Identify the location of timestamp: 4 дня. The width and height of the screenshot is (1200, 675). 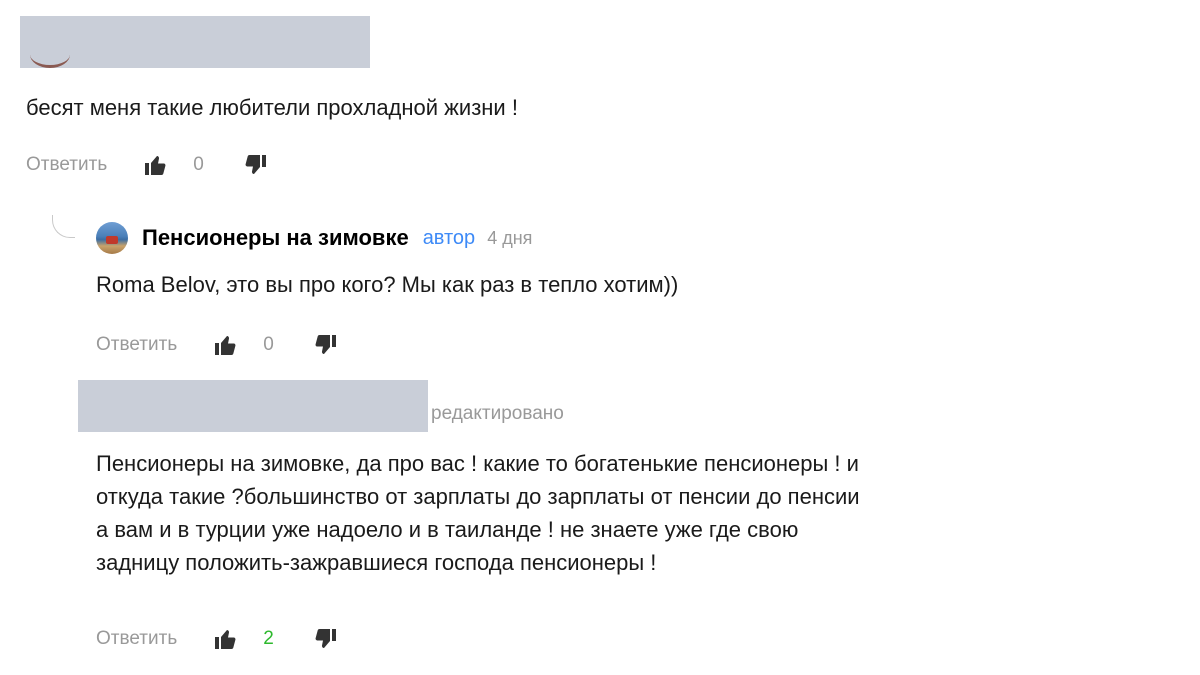
(509, 238).